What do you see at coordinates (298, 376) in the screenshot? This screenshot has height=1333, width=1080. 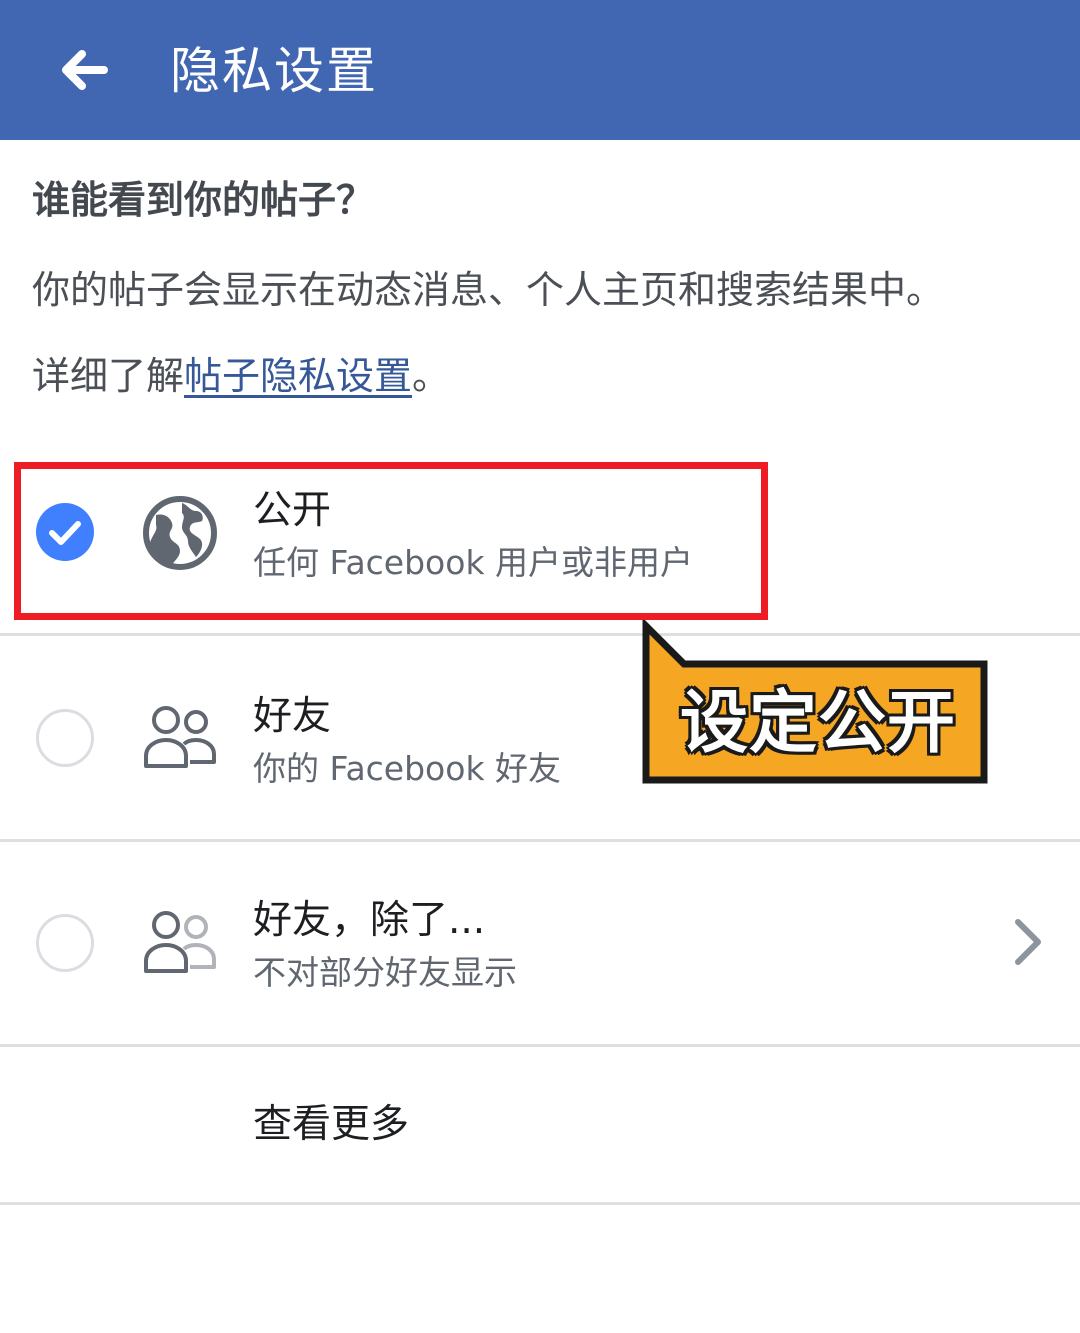 I see `post-privacy-link: 帖子隐私设置` at bounding box center [298, 376].